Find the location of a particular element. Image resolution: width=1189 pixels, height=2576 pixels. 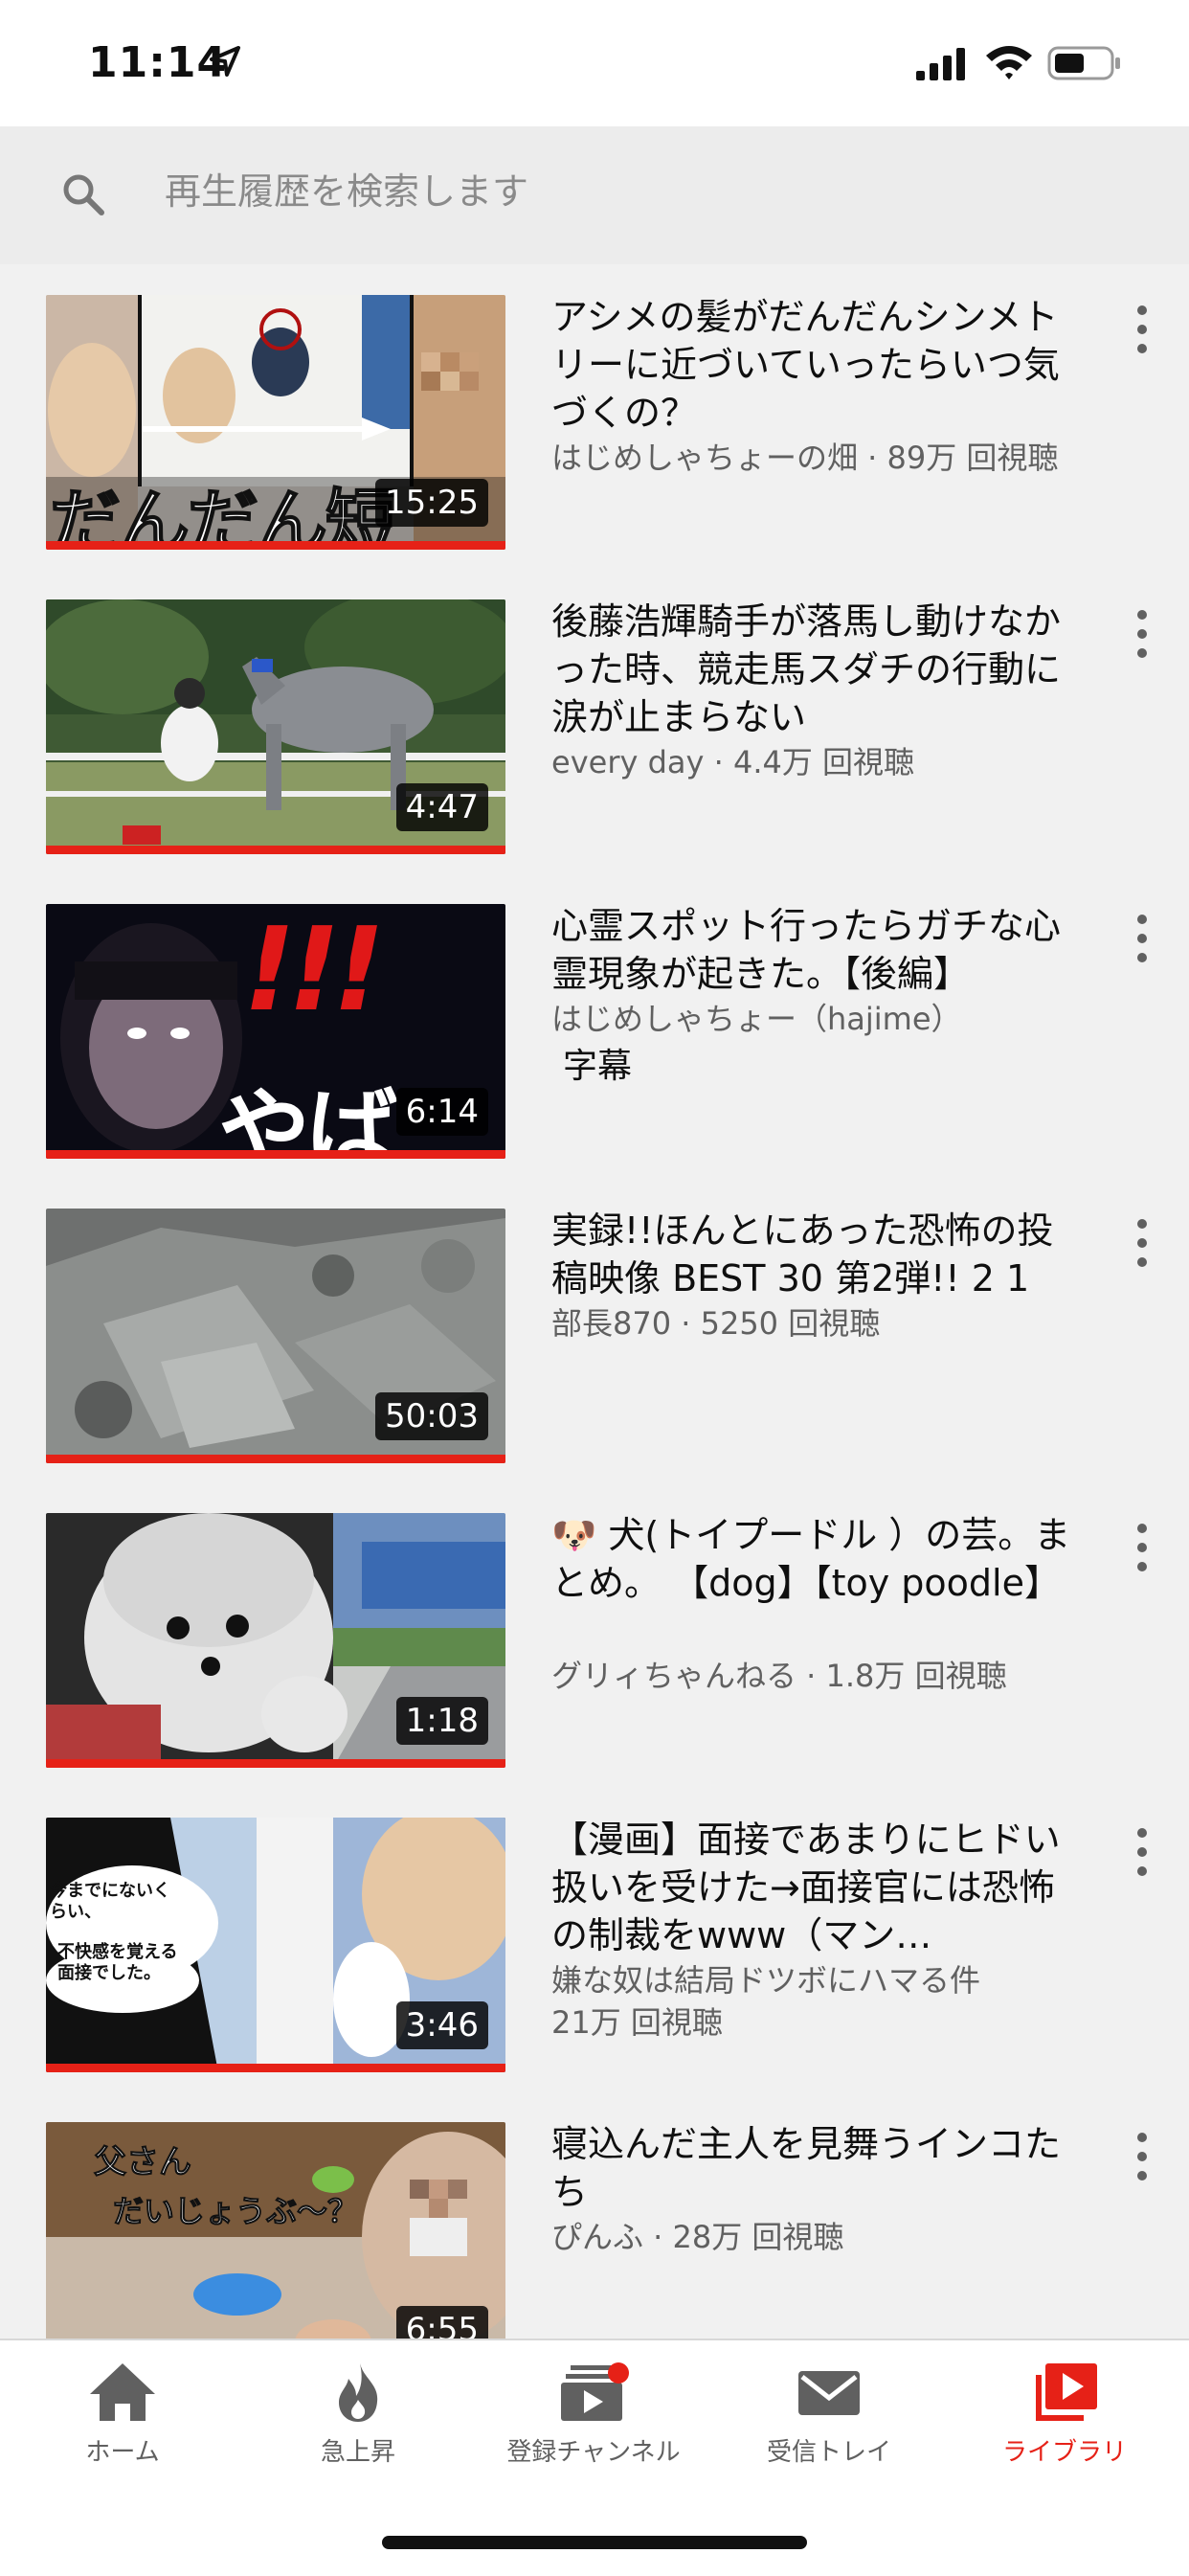

video-title: 🐶 犬(トイプードル ）の芸。まとめ。 【dog】【toy poodle】 is located at coordinates (819, 1559).